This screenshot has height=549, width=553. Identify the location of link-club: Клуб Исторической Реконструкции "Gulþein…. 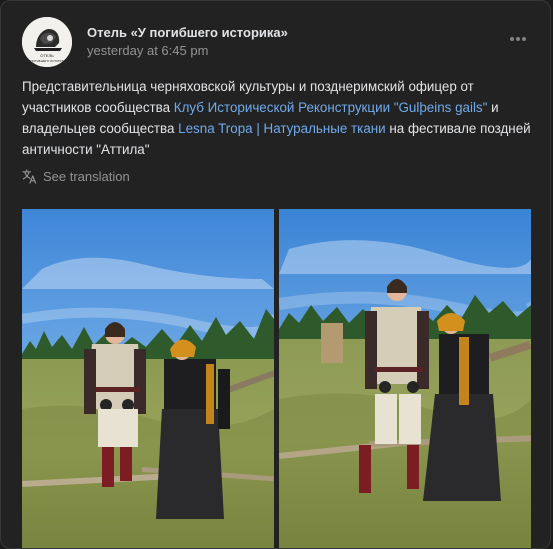
(331, 107).